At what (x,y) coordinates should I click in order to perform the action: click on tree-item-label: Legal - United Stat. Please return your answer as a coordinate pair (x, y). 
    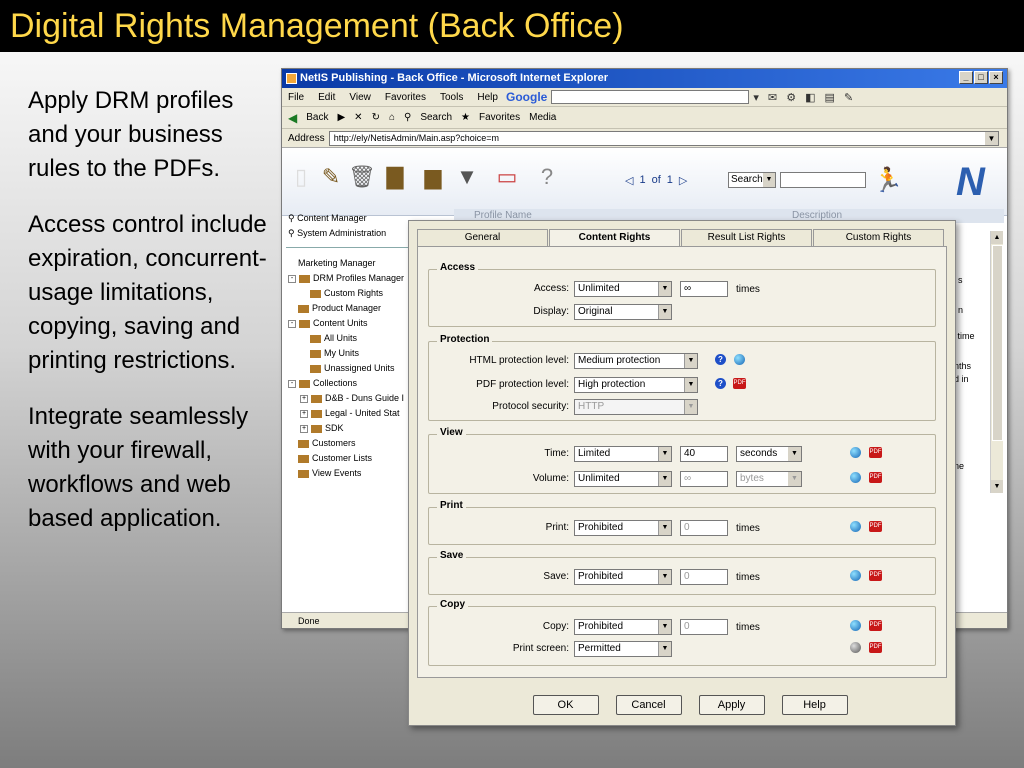
    Looking at the image, I should click on (362, 413).